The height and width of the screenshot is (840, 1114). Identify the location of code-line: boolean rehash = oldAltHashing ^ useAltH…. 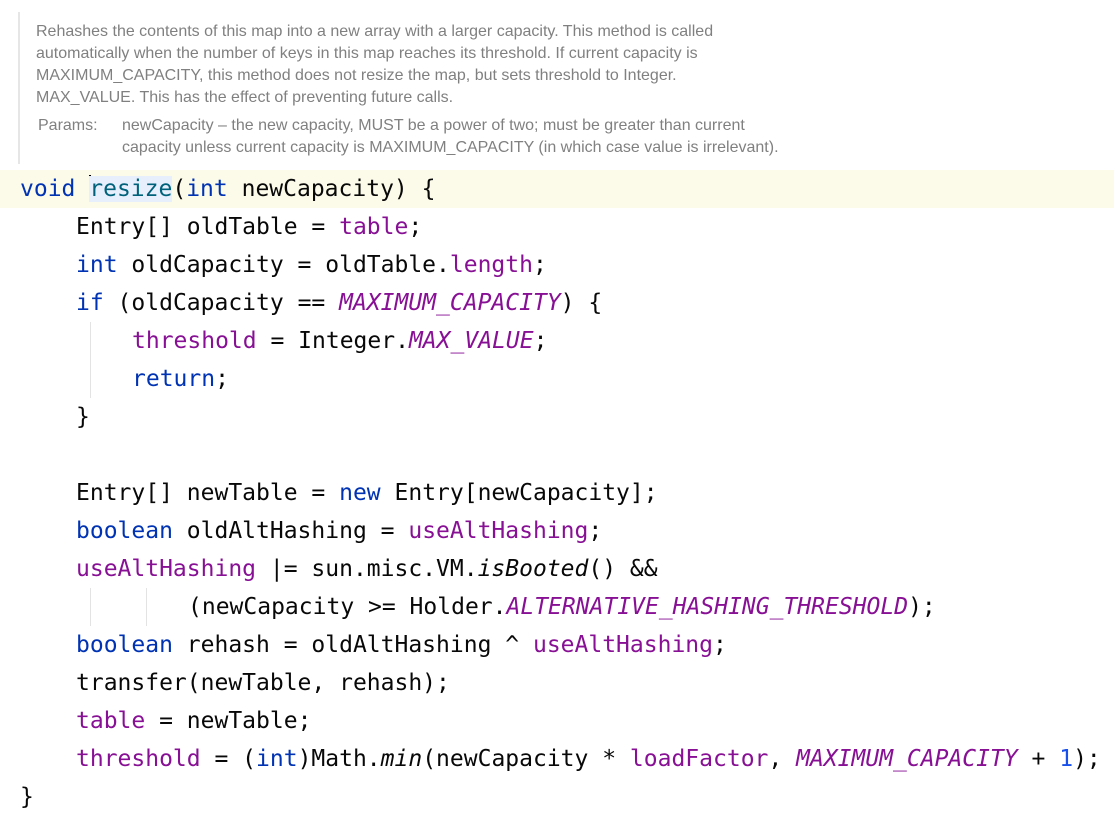
(557, 645).